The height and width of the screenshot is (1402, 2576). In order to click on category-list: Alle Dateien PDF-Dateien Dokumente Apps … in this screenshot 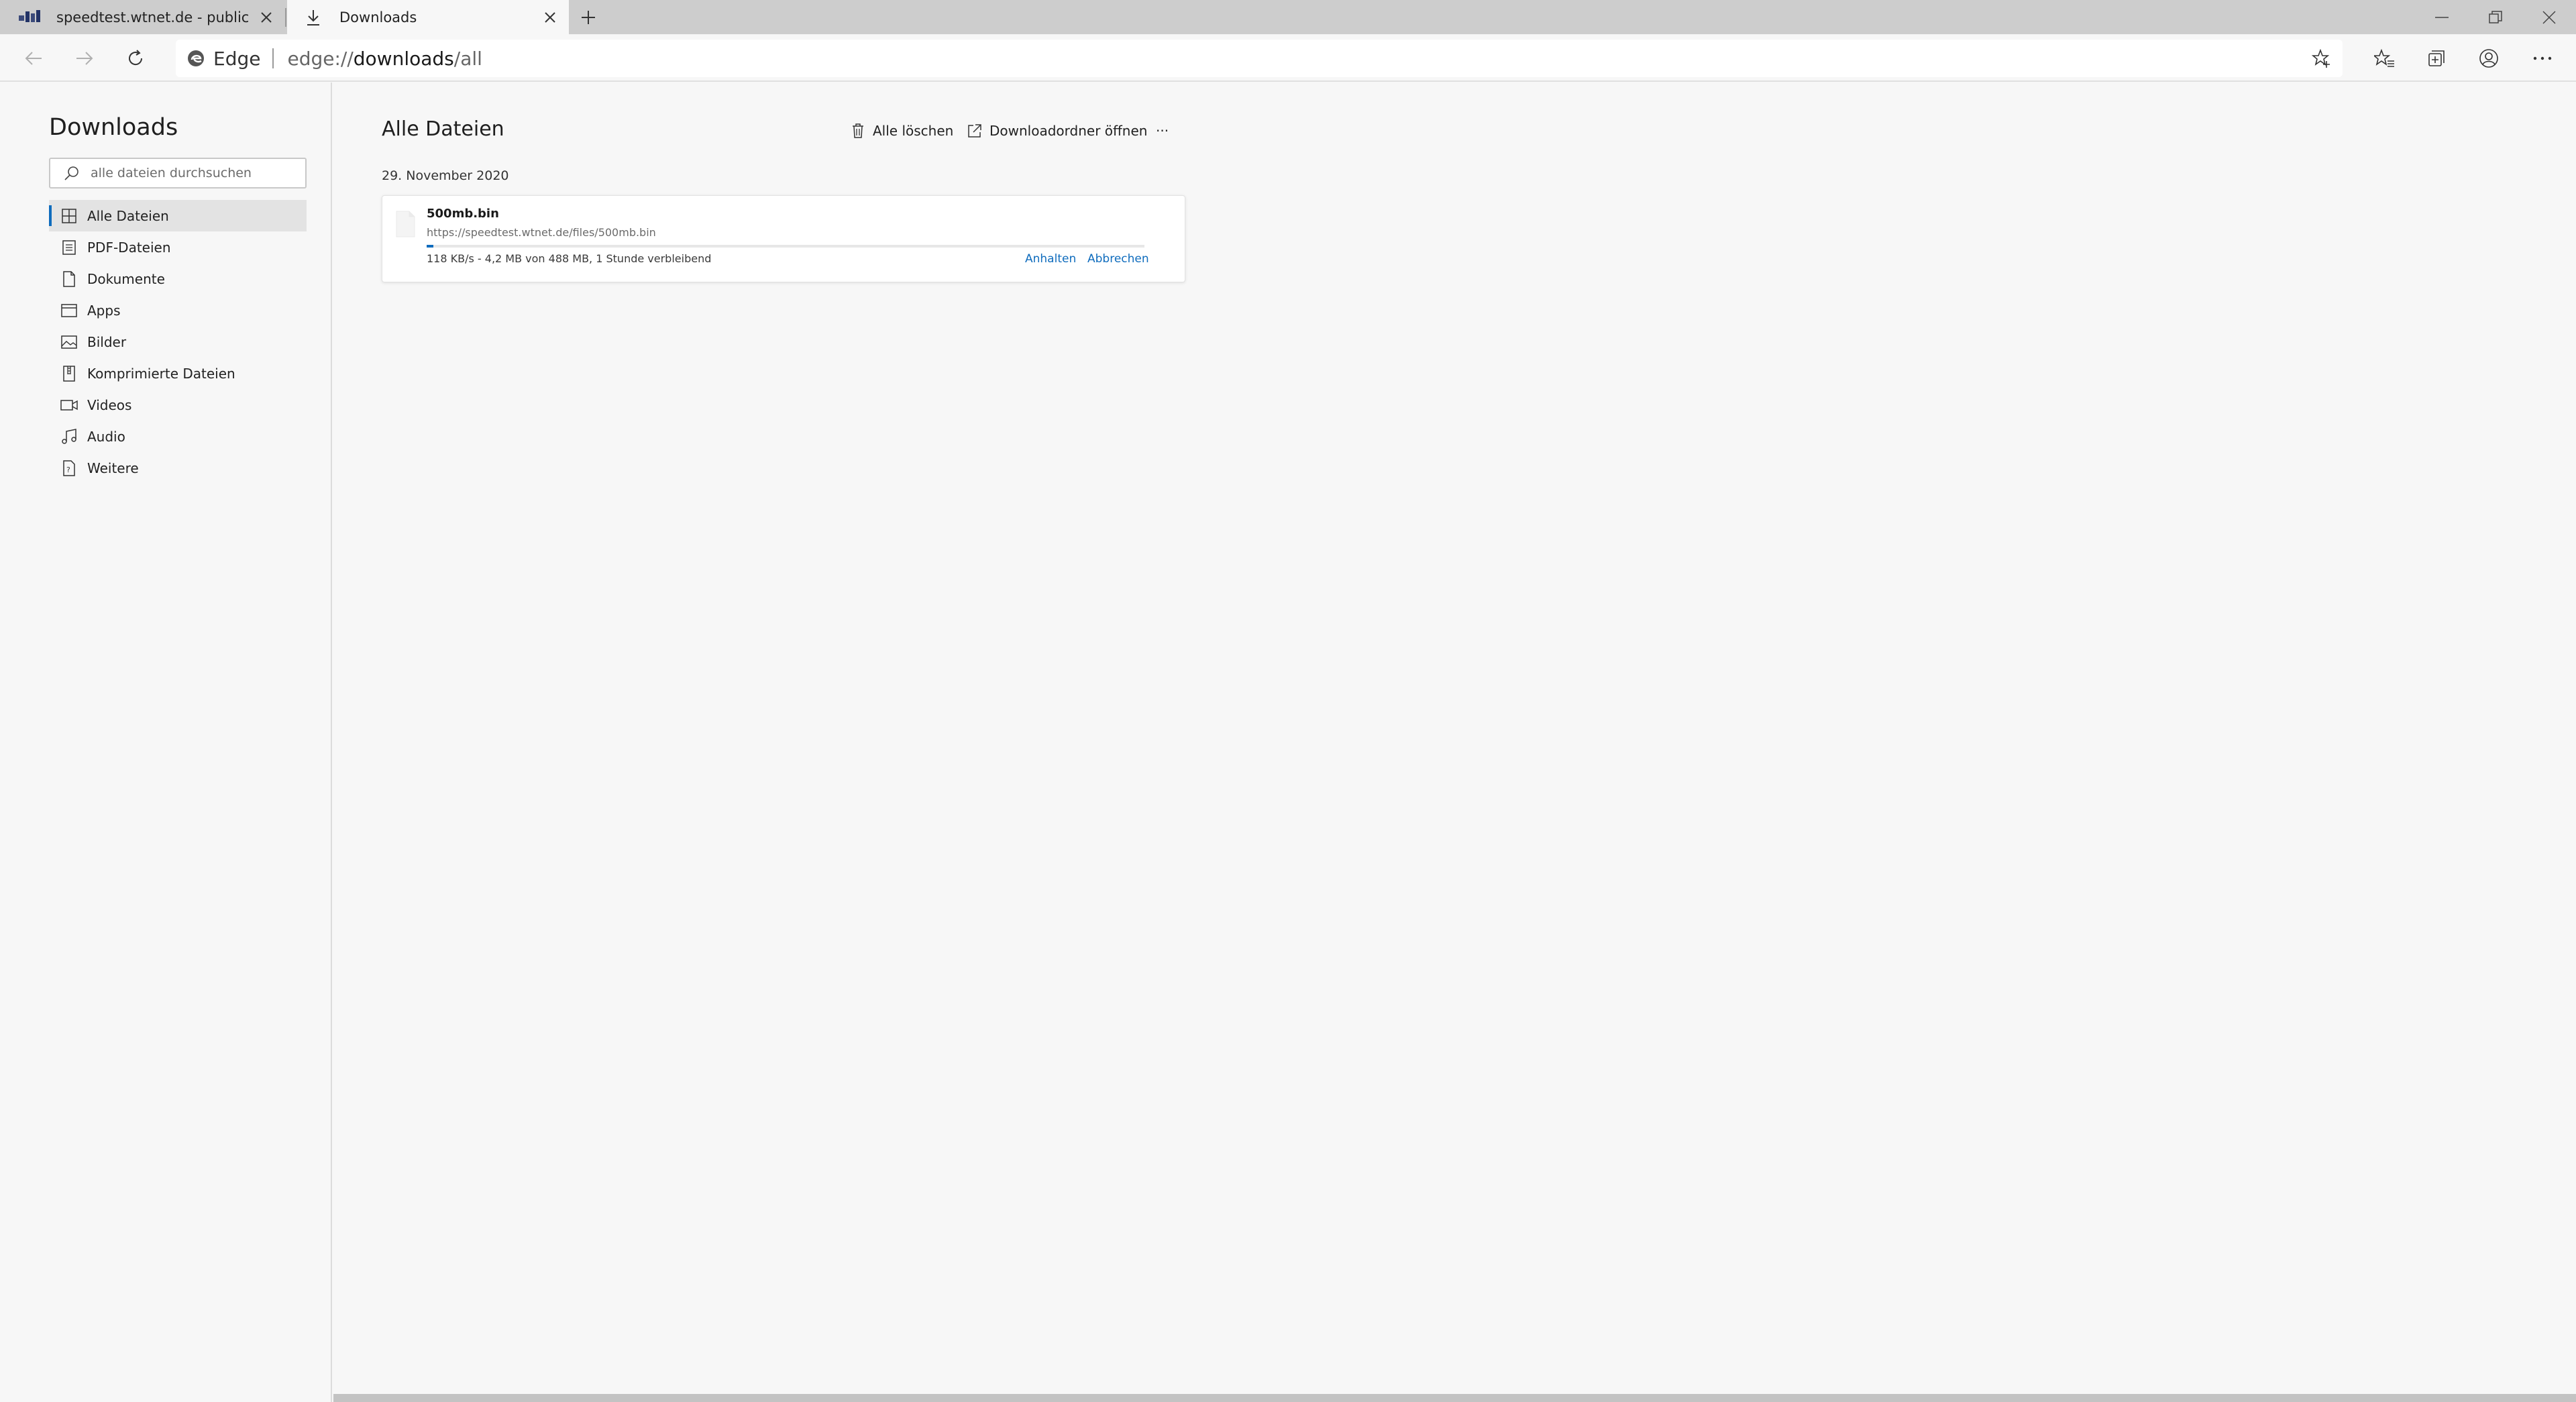, I will do `click(178, 342)`.